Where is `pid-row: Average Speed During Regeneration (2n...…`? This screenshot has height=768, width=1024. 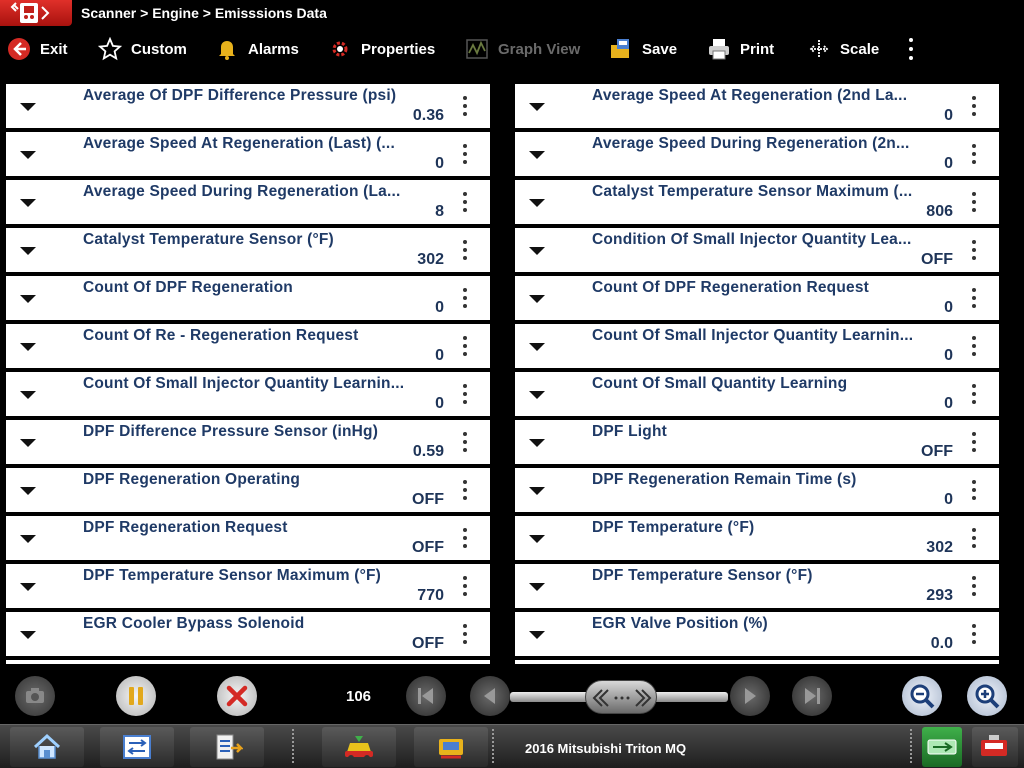 pid-row: Average Speed During Regeneration (2n...… is located at coordinates (757, 154).